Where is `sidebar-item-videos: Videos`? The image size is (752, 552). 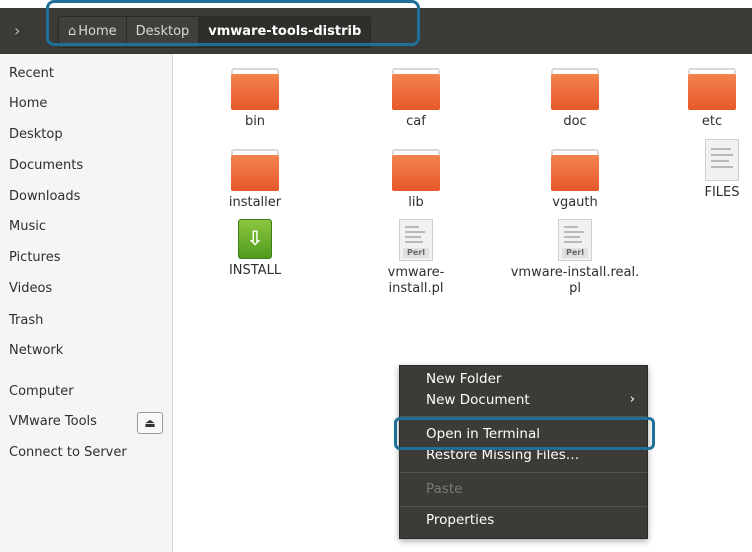 sidebar-item-videos: Videos is located at coordinates (30, 289).